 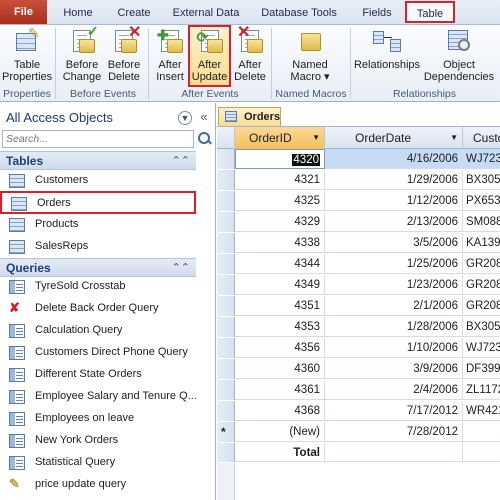 What do you see at coordinates (394, 432) in the screenshot?
I see `orderdate-cell: 7/28/2012` at bounding box center [394, 432].